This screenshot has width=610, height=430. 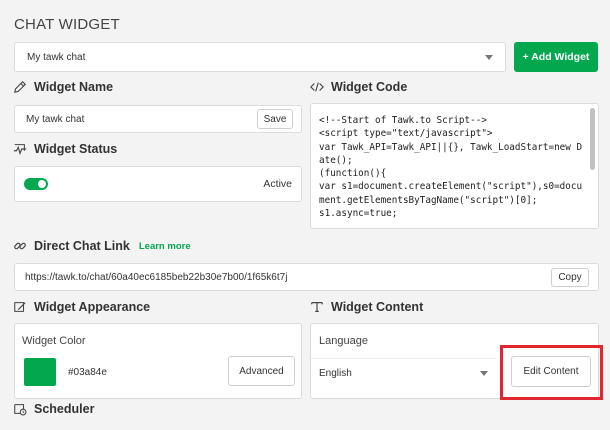 I want to click on add-widget-button: + Add Widget, so click(x=556, y=57).